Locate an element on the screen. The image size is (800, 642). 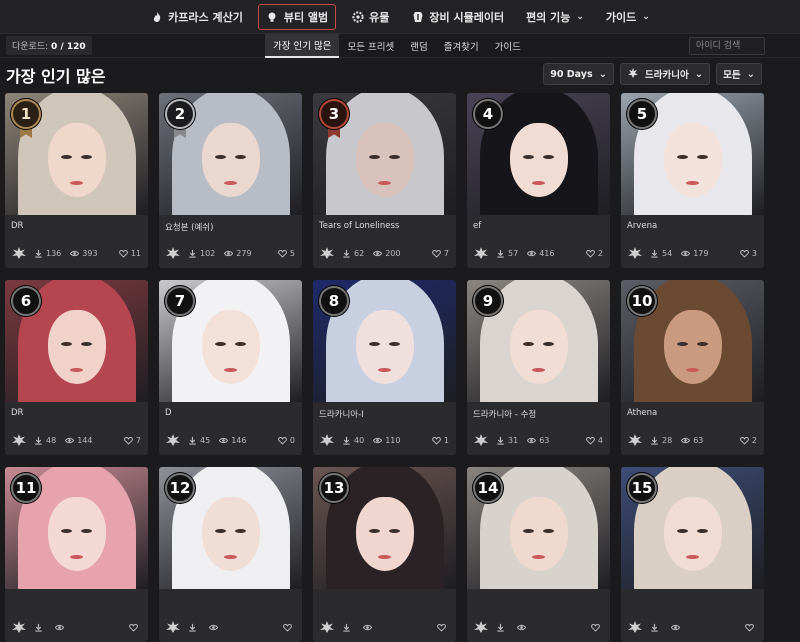
preset-card: 13 is located at coordinates (384, 554).